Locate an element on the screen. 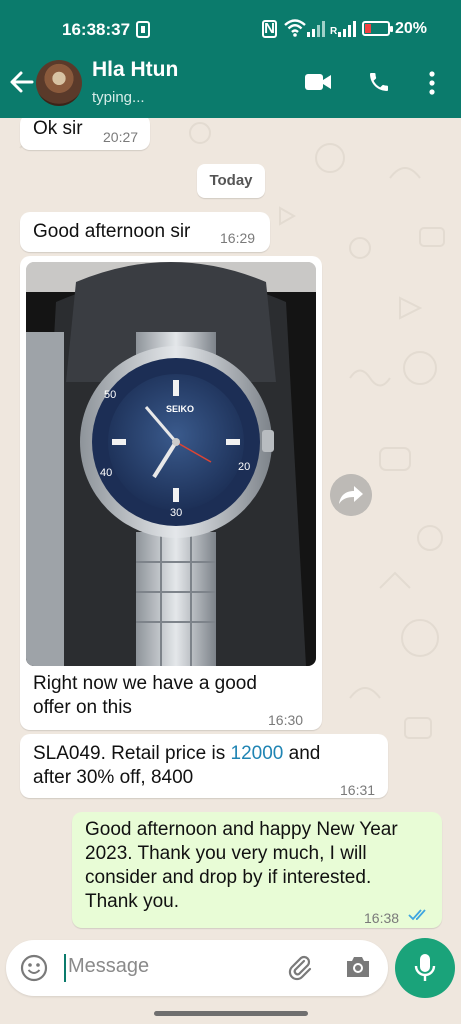 This screenshot has height=1024, width=461. signal-2-icon: R is located at coordinates (343, 29).